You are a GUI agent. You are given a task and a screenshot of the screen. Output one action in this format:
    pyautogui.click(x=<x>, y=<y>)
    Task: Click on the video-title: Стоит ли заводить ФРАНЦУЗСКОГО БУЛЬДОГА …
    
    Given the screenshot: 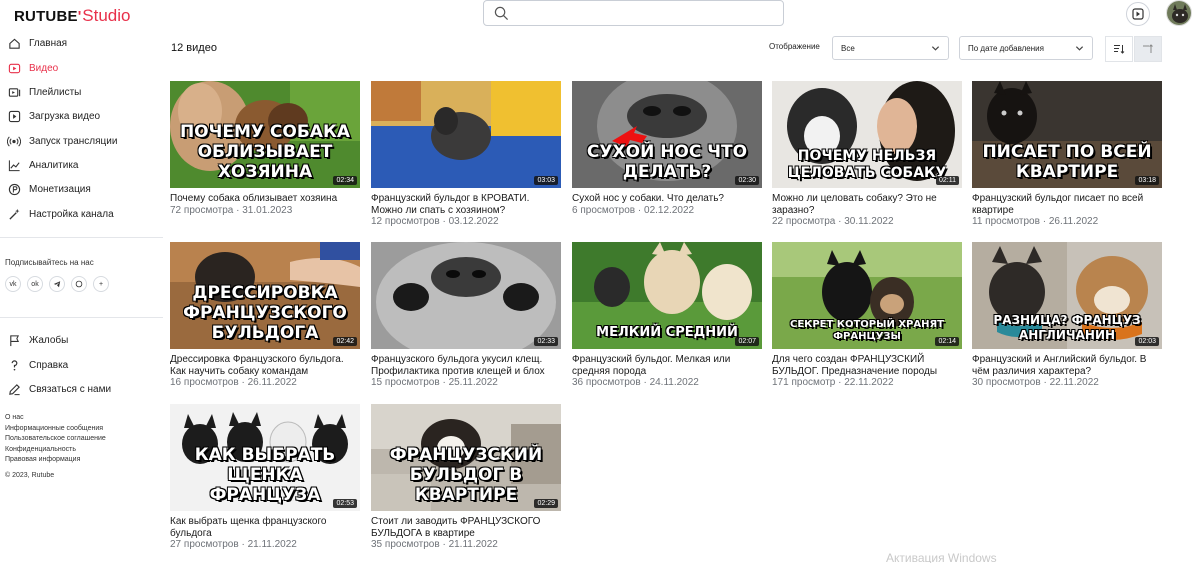 What is the action you would take?
    pyautogui.click(x=466, y=527)
    